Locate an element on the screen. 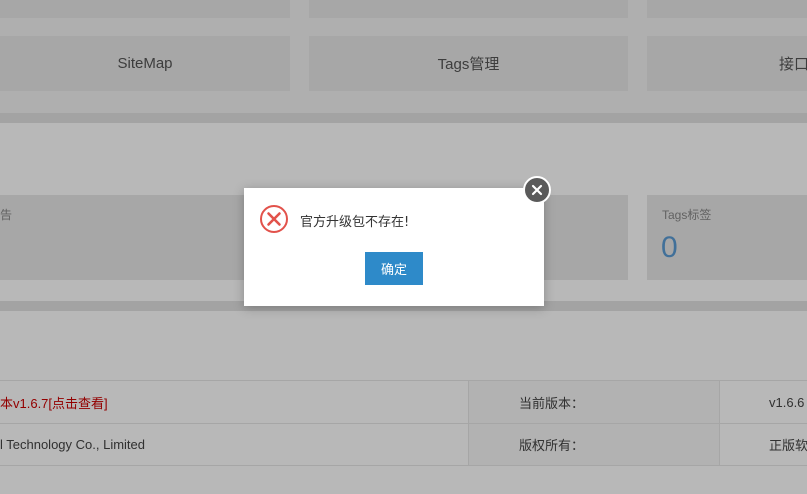 The image size is (807, 494). close-icon is located at coordinates (537, 190).